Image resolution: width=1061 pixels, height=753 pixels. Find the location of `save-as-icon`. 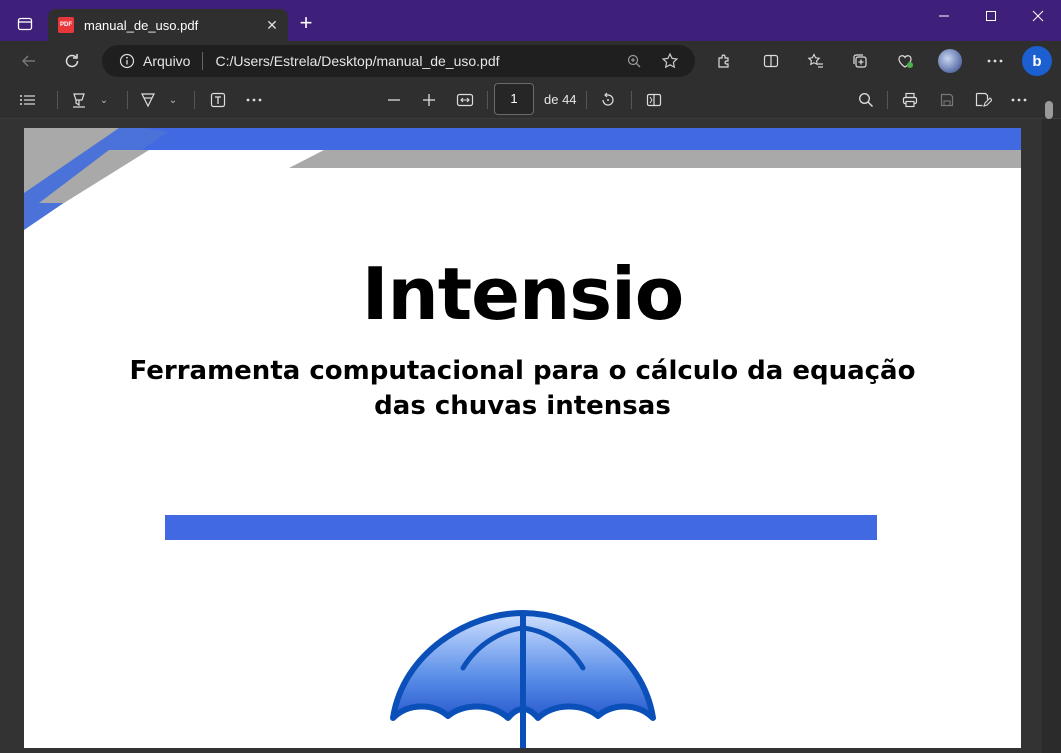

save-as-icon is located at coordinates (983, 100).